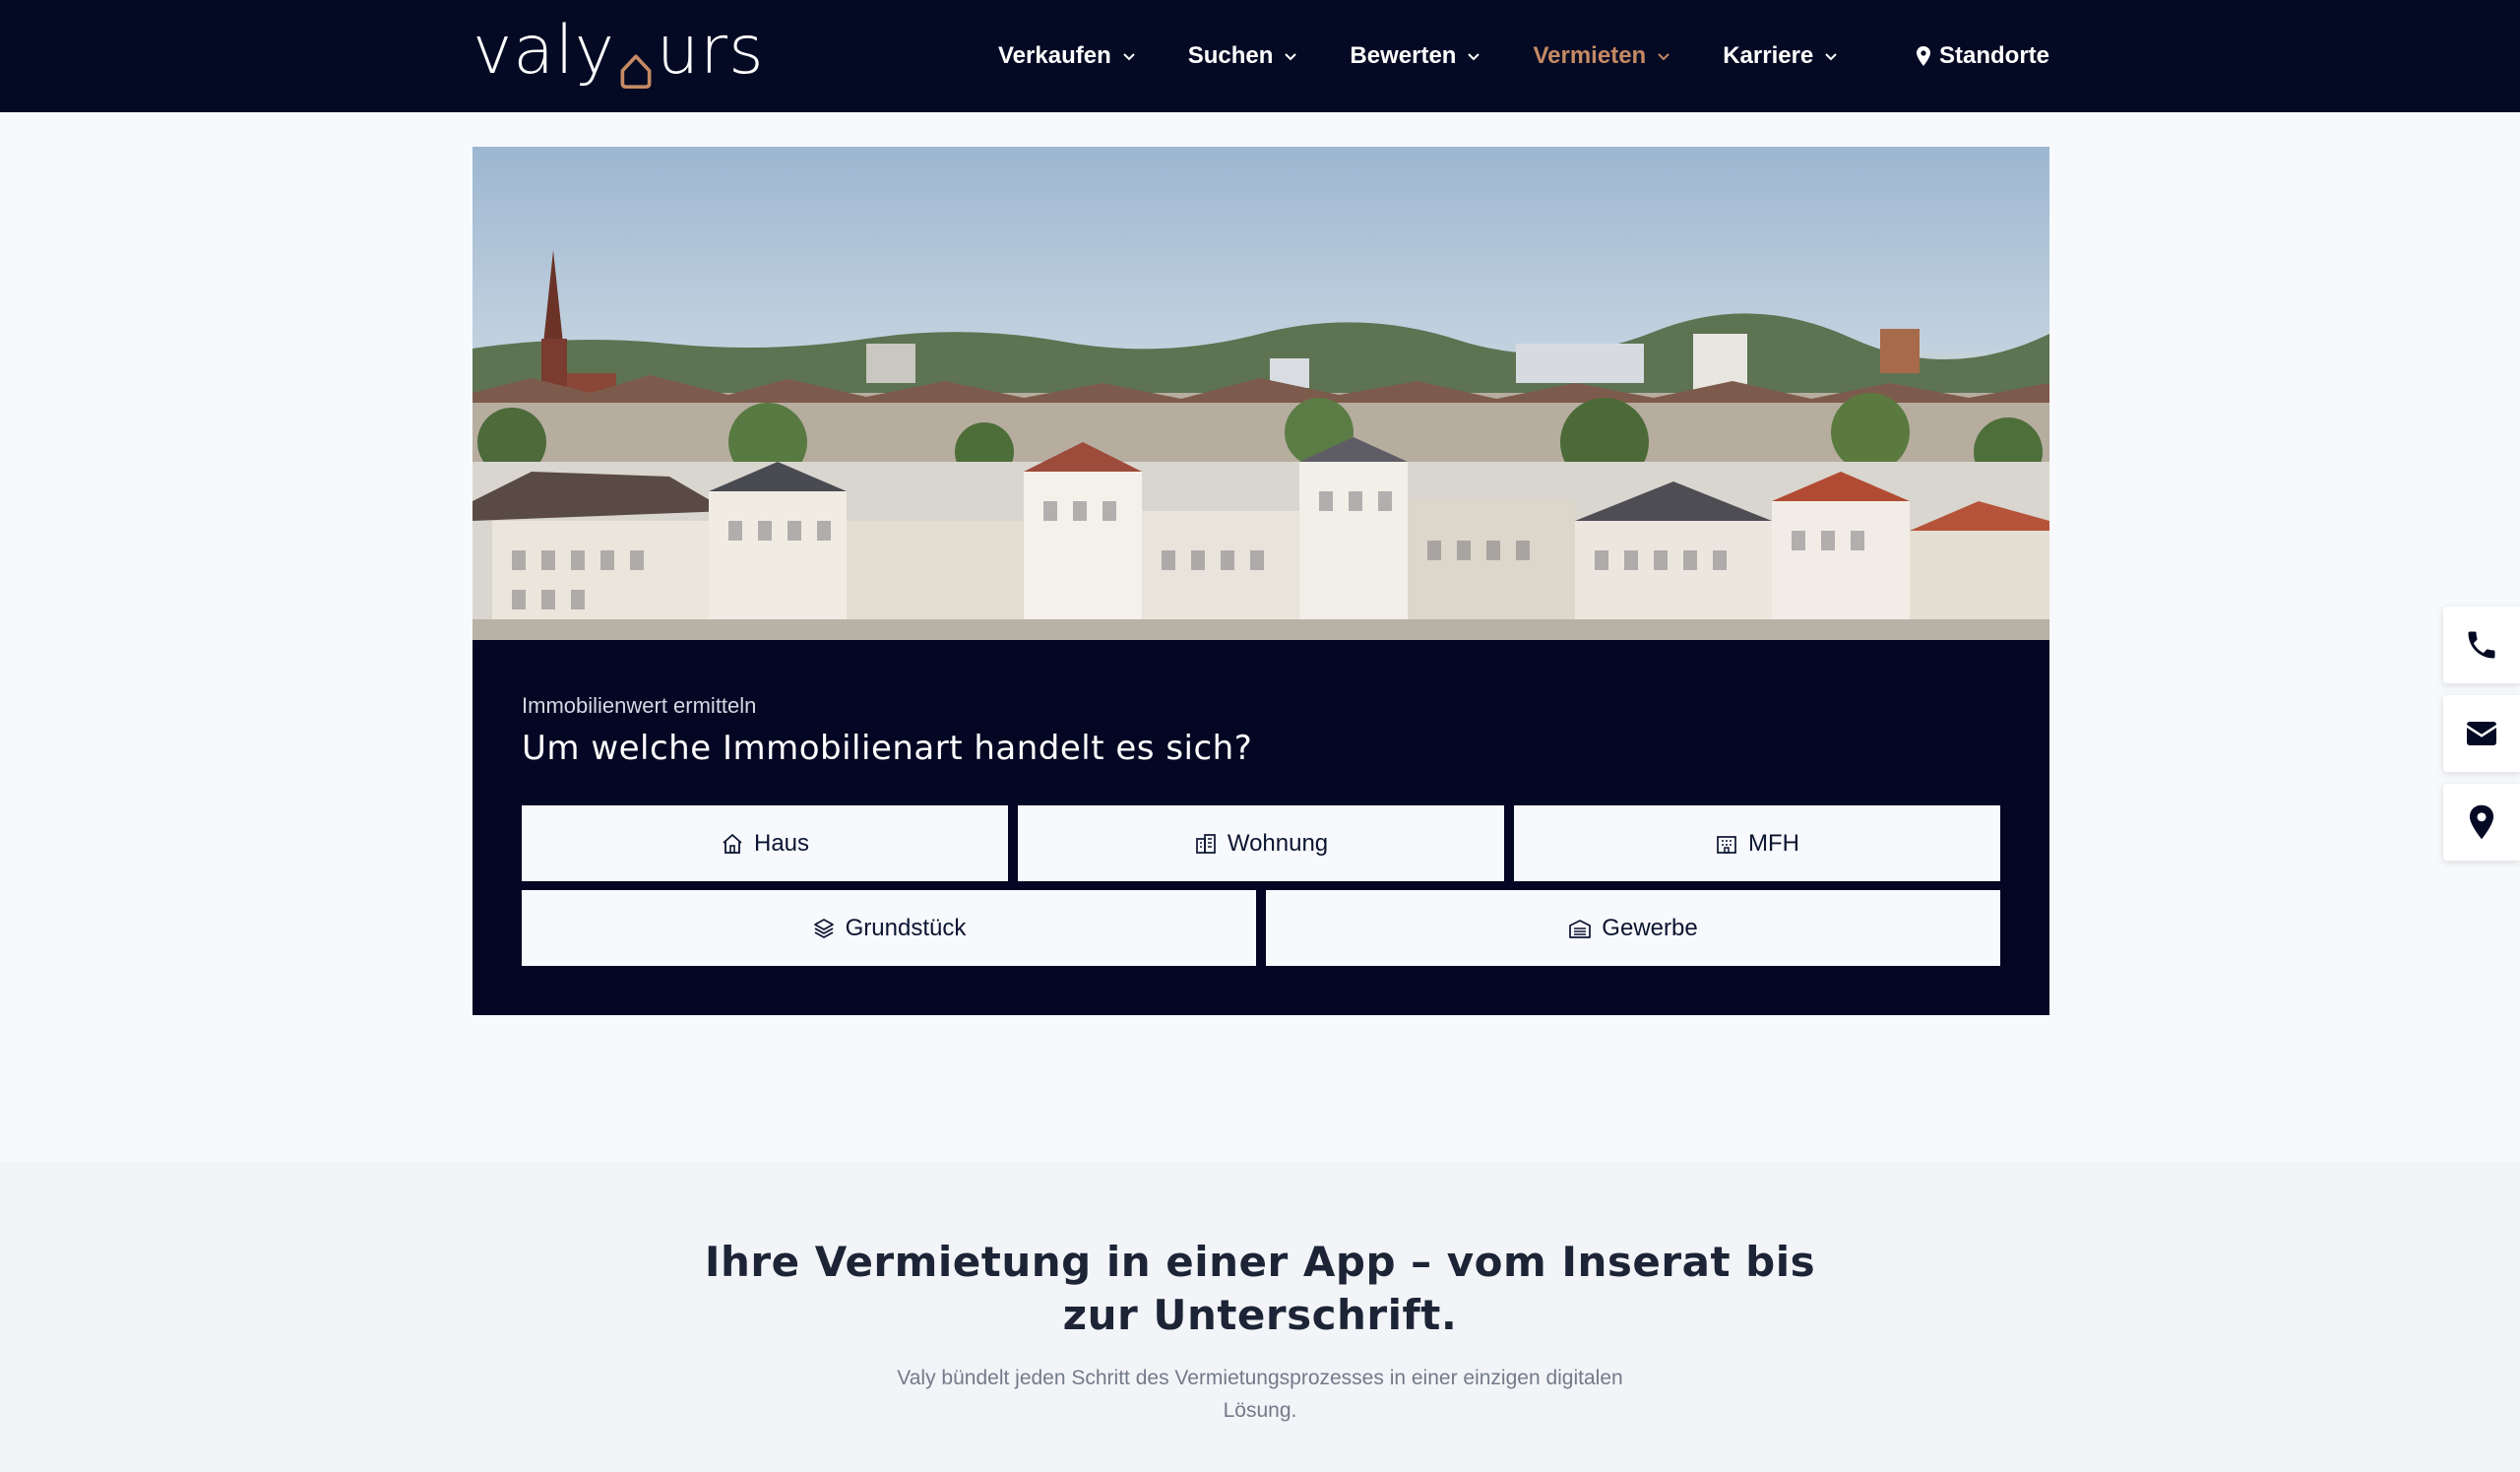 The width and height of the screenshot is (2520, 1472). What do you see at coordinates (1993, 55) in the screenshot?
I see `locations-label: Standorte` at bounding box center [1993, 55].